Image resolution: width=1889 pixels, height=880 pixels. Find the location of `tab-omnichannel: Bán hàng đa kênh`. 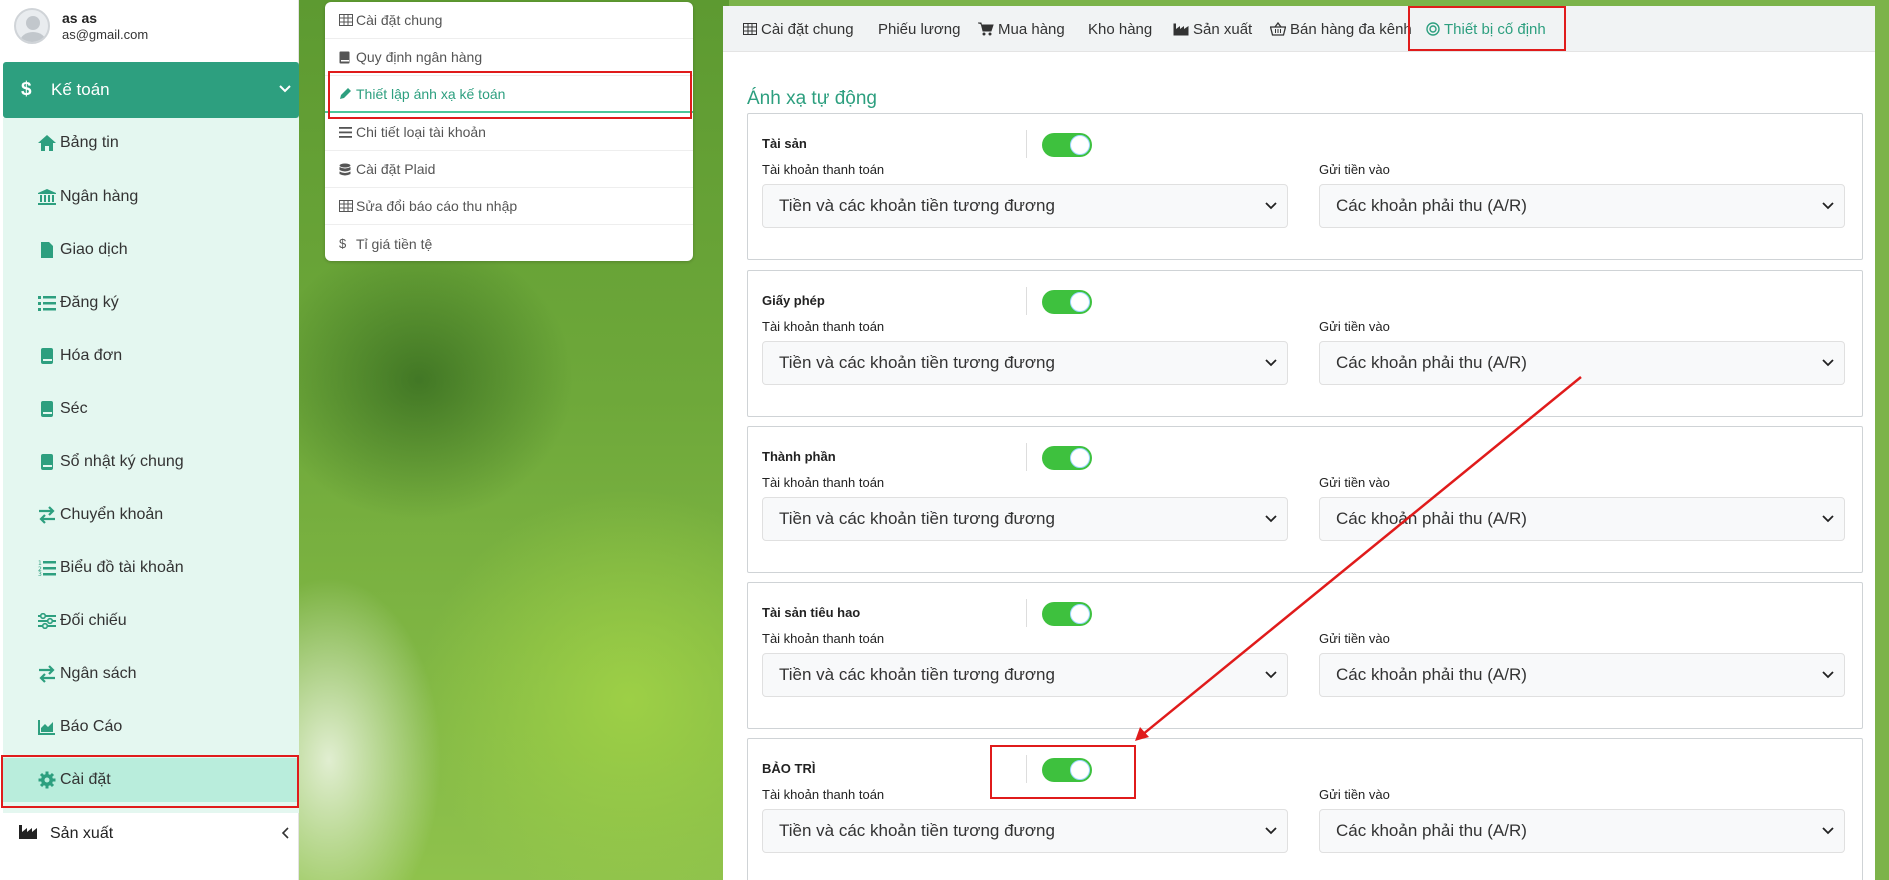

tab-omnichannel: Bán hàng đa kênh is located at coordinates (1341, 29).